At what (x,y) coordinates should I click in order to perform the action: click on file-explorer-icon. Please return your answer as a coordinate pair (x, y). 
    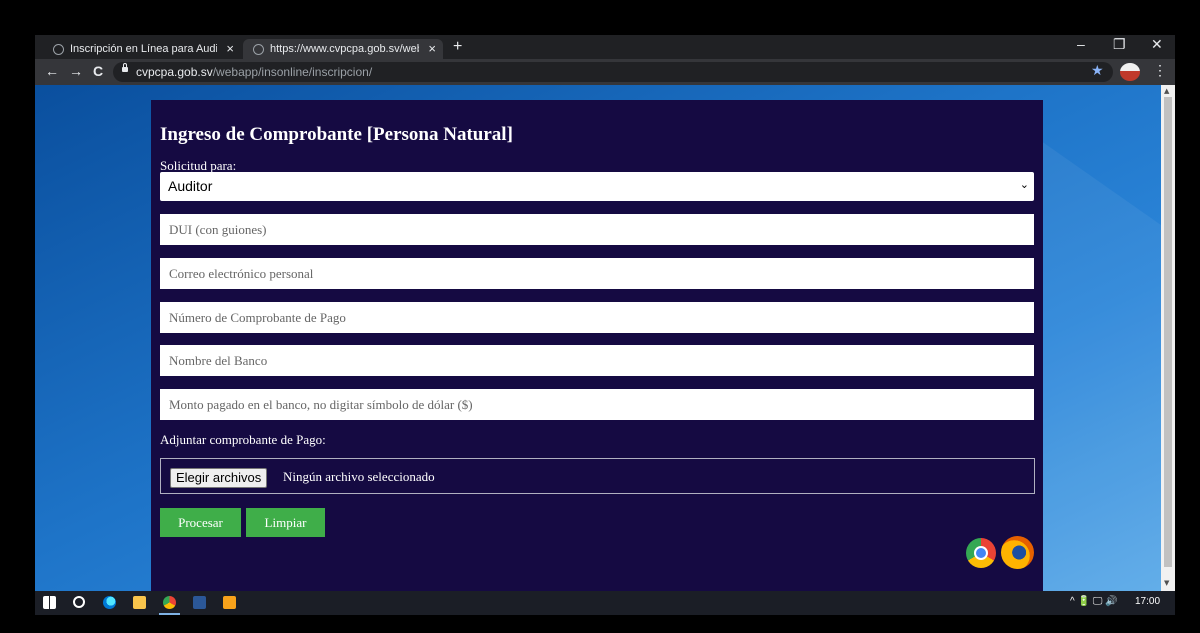
    Looking at the image, I should click on (139, 602).